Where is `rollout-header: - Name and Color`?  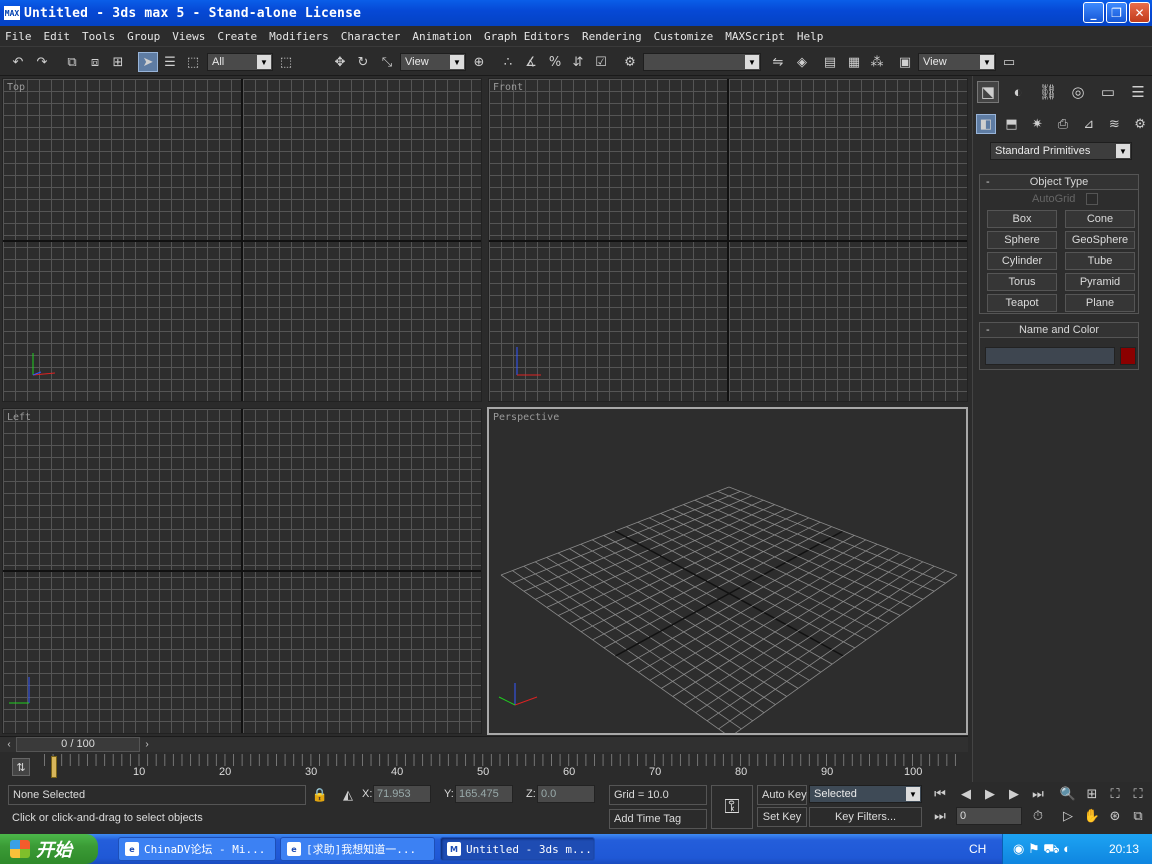 rollout-header: - Name and Color is located at coordinates (1059, 330).